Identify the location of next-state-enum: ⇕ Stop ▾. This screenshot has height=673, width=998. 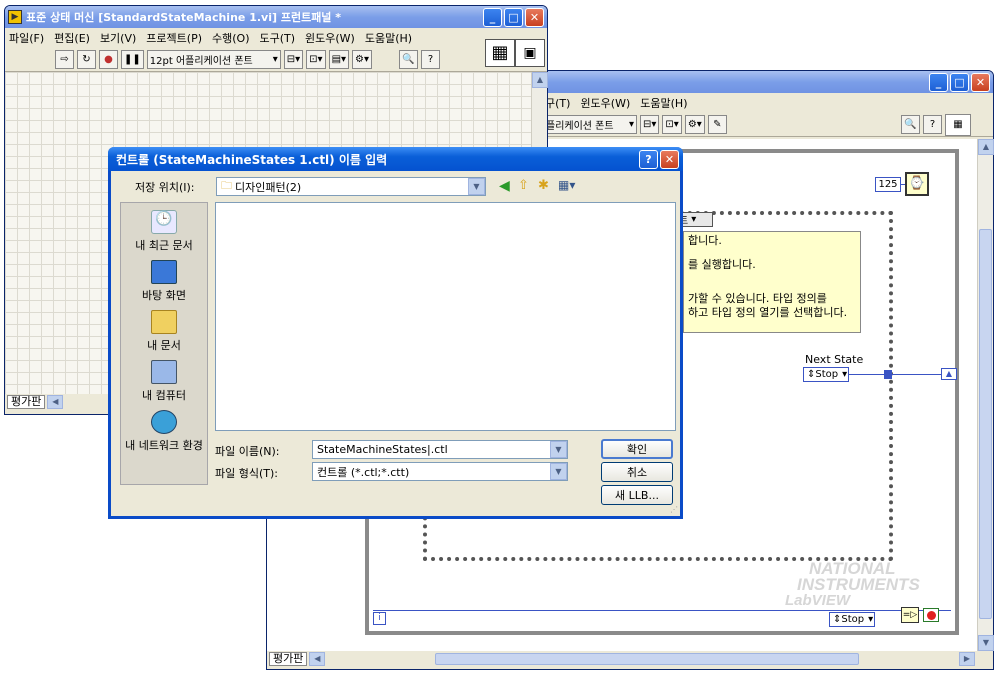
(826, 374).